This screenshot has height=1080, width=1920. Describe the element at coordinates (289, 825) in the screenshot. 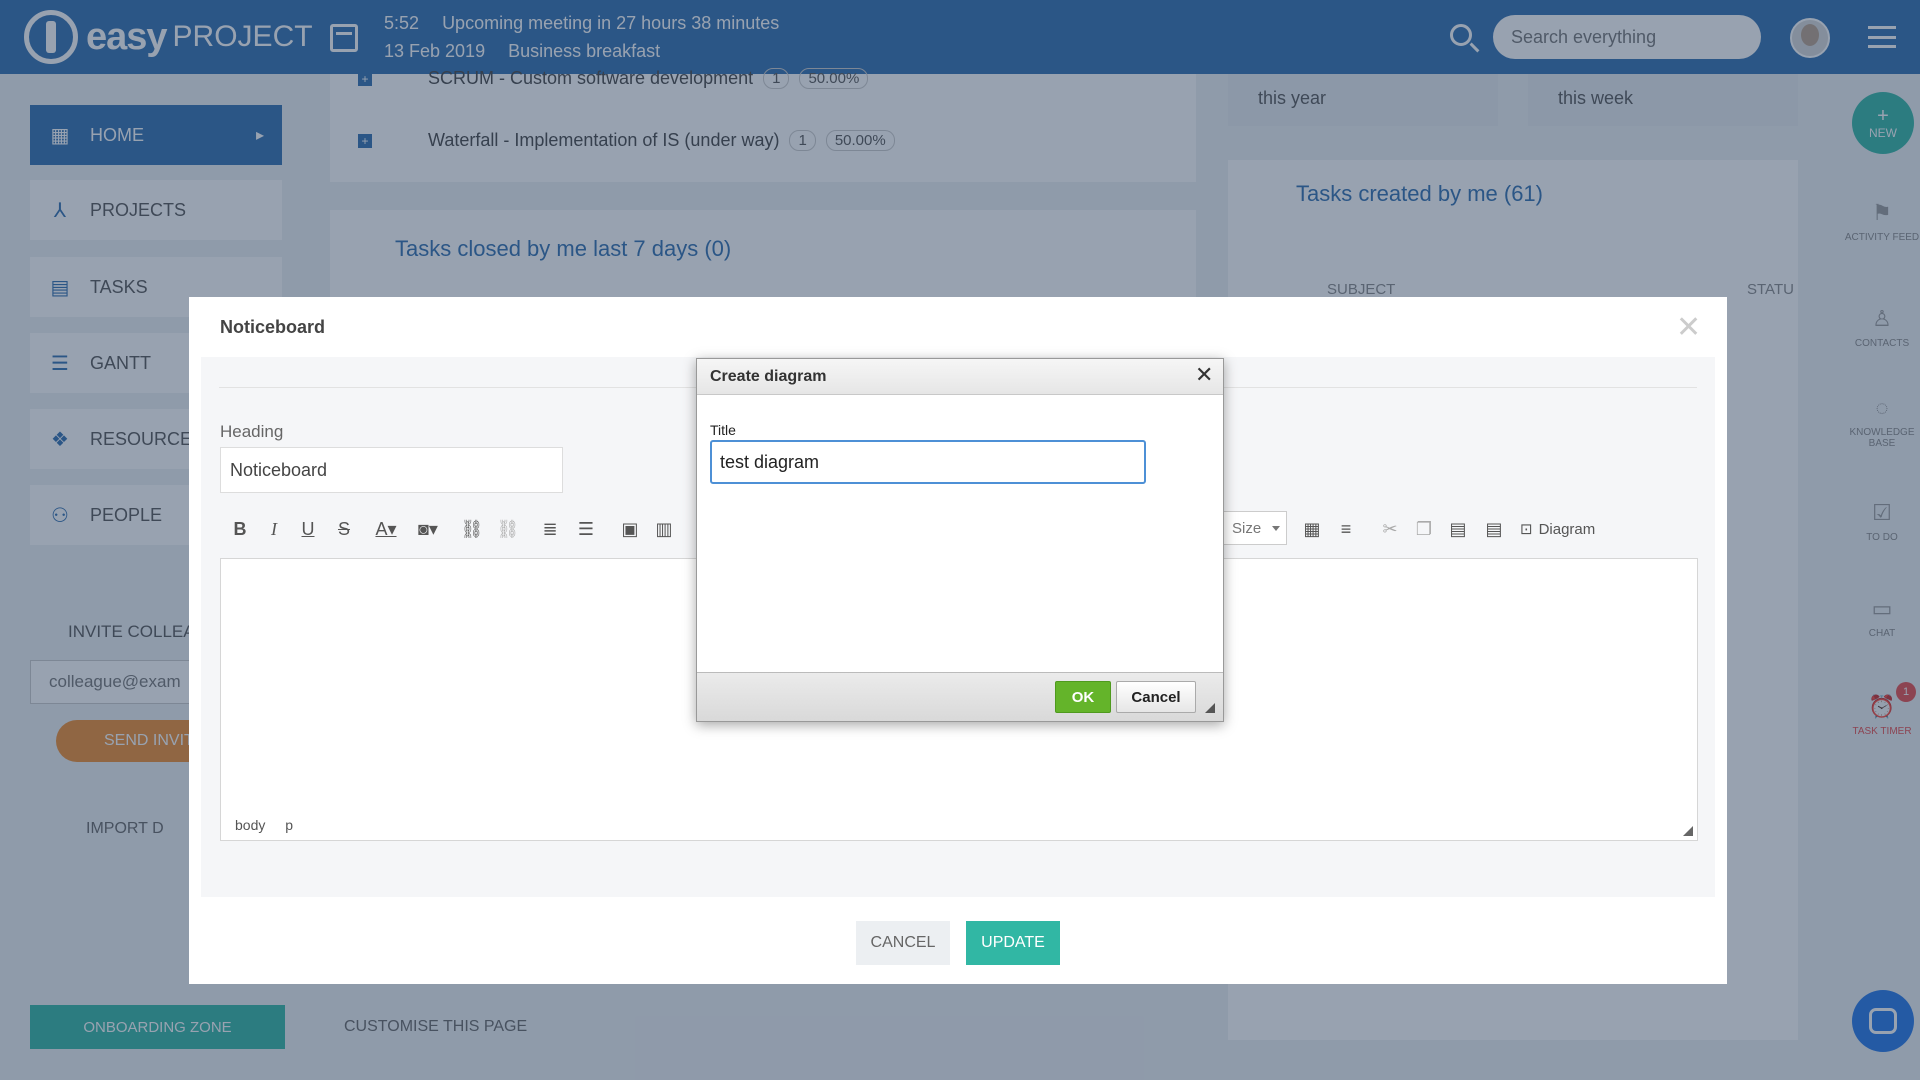

I see `path-p: p` at that location.